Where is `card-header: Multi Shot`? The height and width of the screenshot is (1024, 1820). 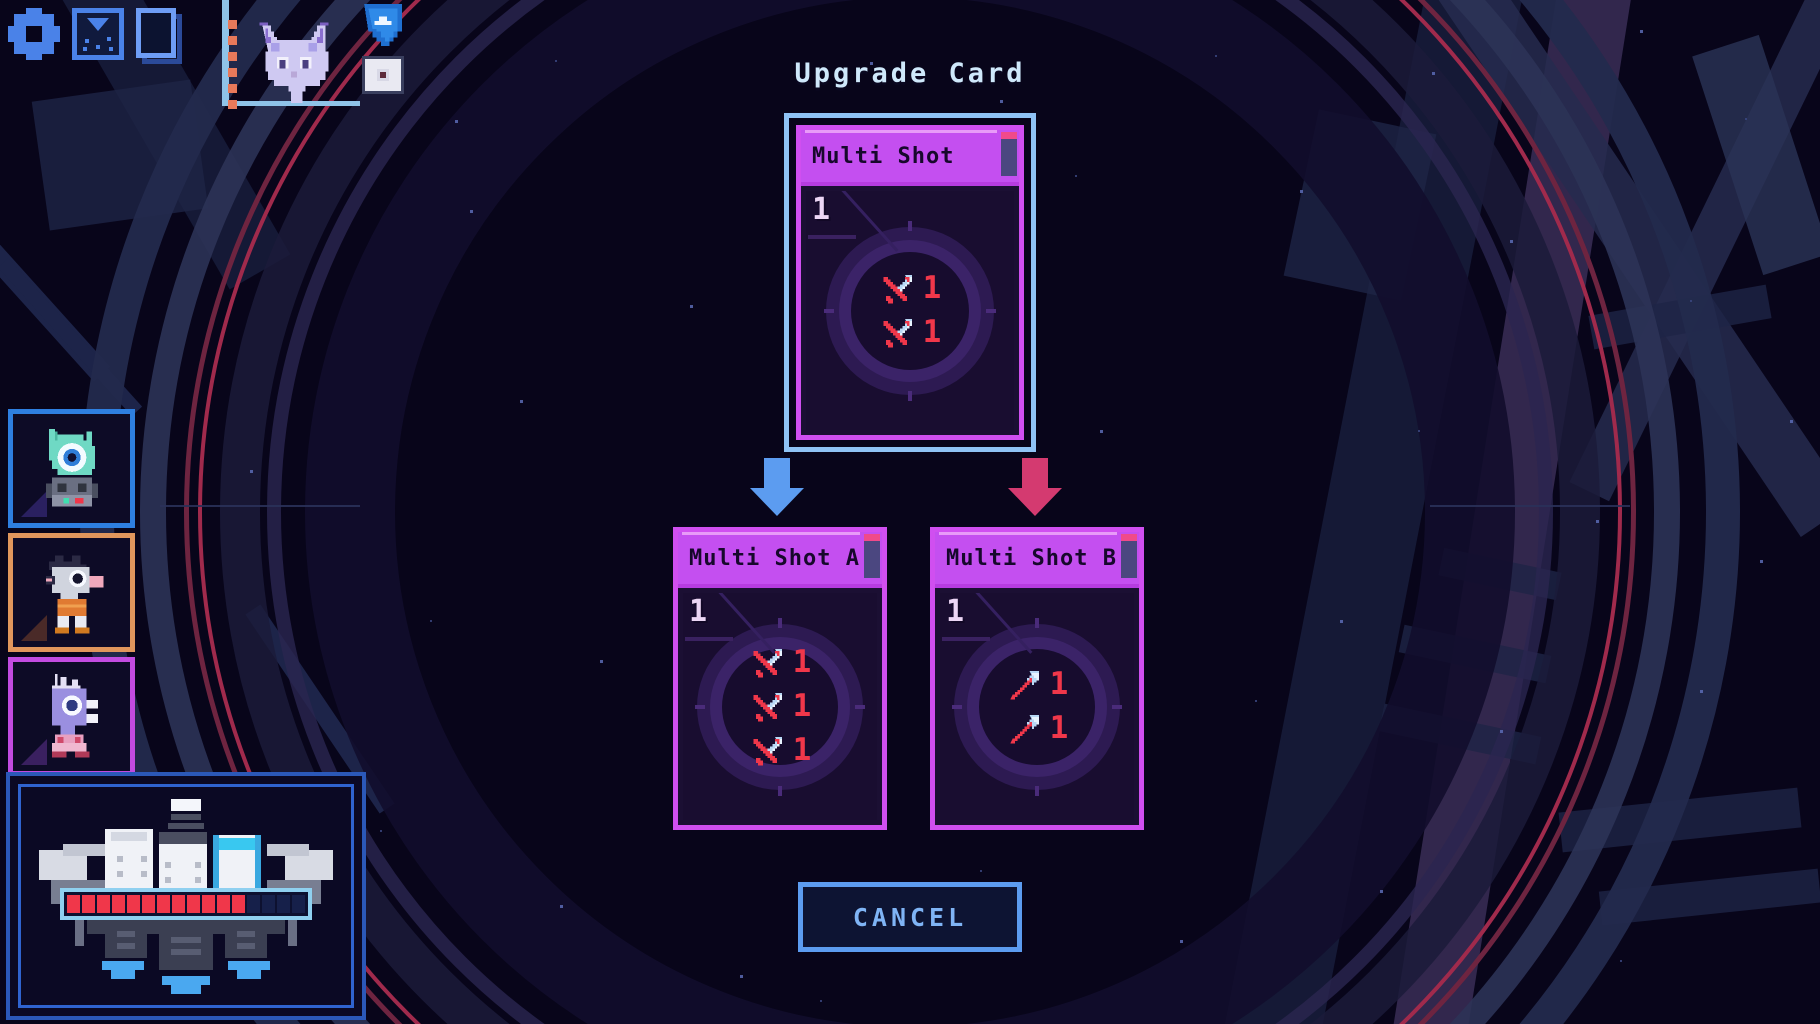 card-header: Multi Shot is located at coordinates (910, 158).